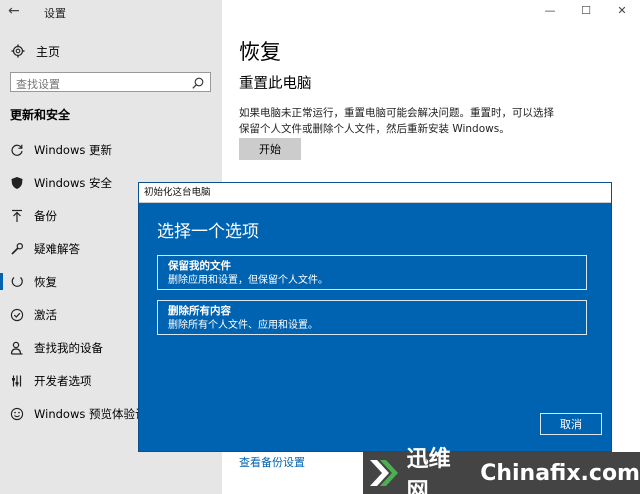 The height and width of the screenshot is (494, 640). I want to click on sidebar-item-label: Windows 安全, so click(73, 182).